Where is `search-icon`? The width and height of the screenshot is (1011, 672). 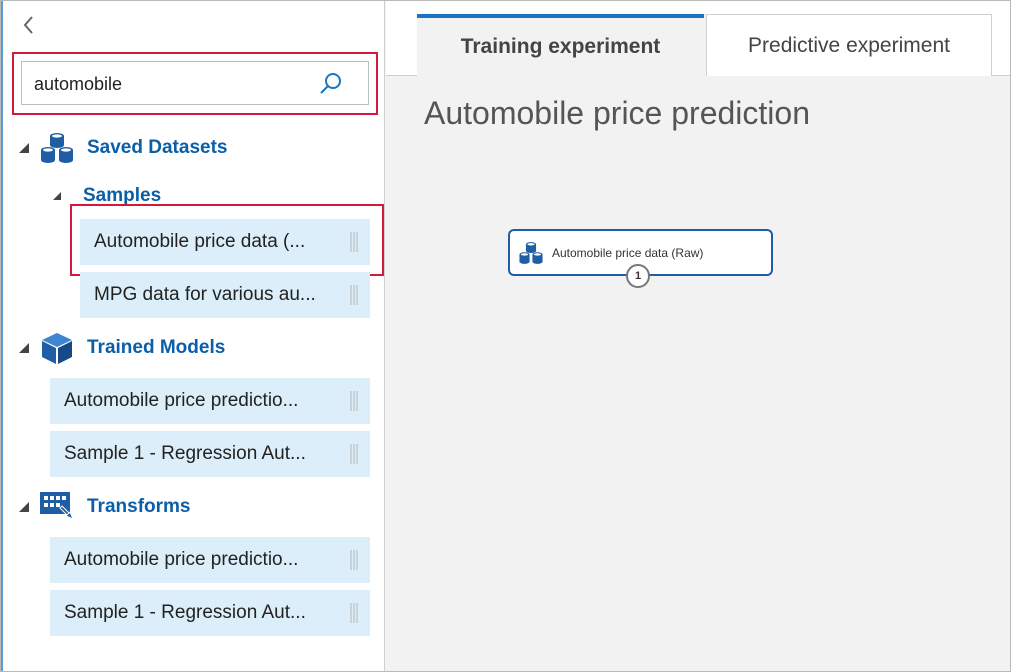
search-icon is located at coordinates (331, 84).